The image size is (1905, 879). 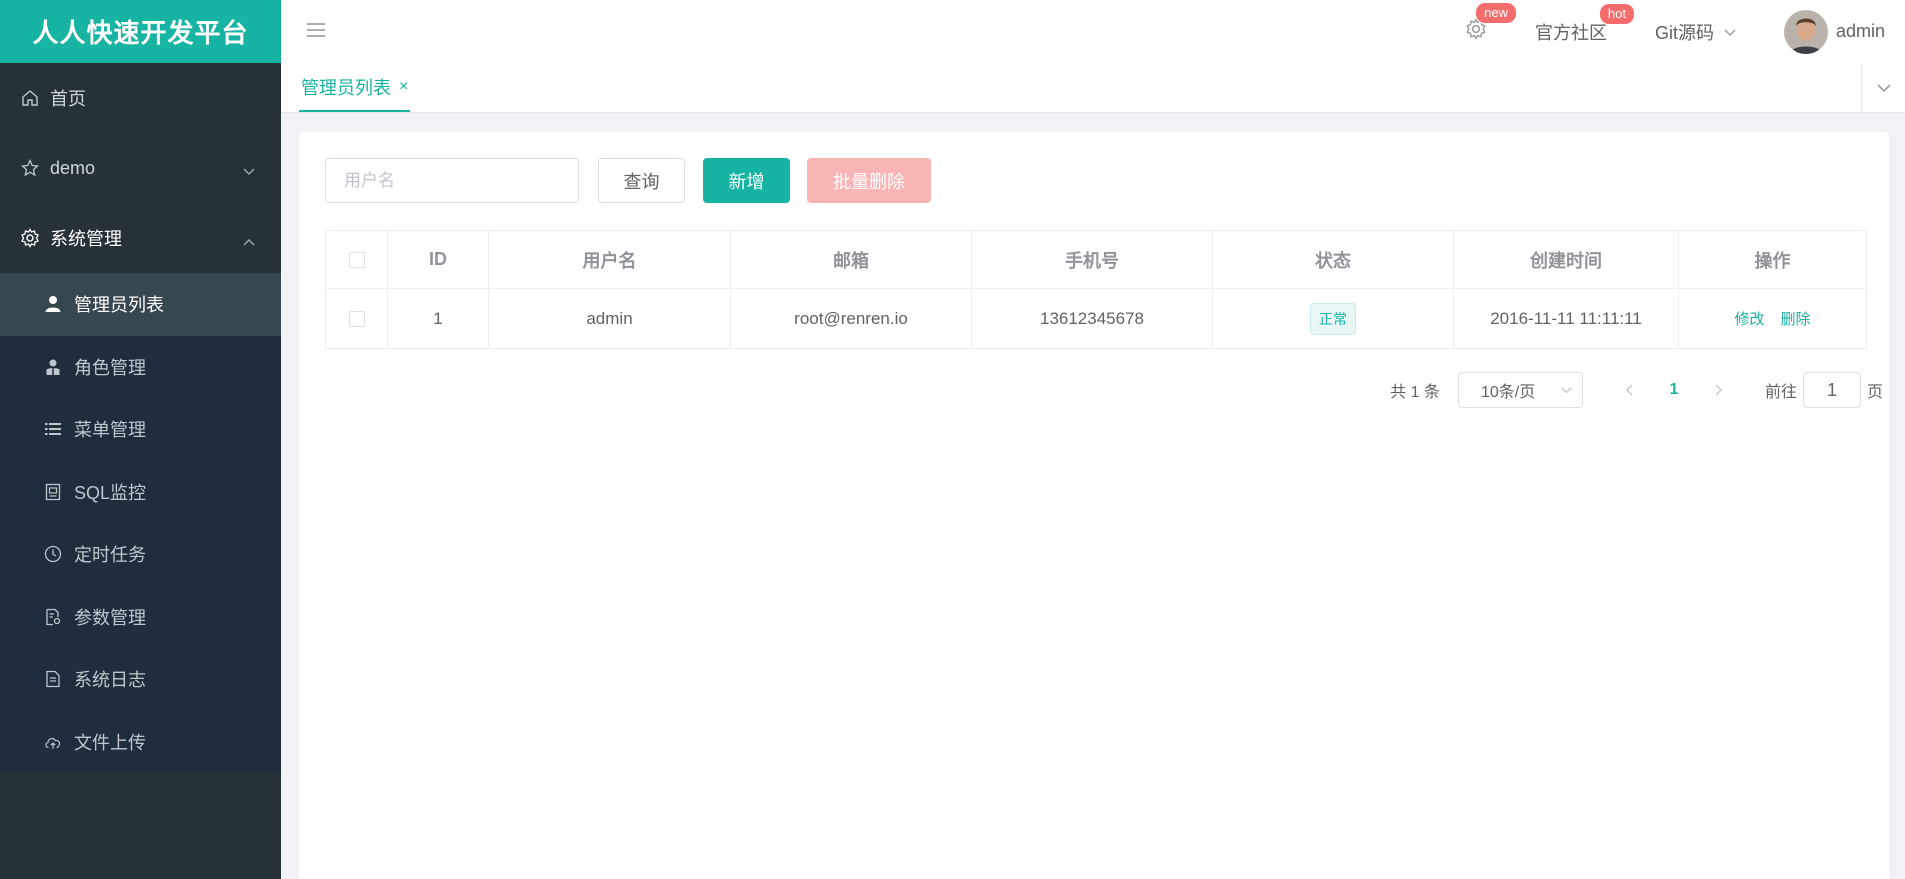 I want to click on tabs-dropdown, so click(x=1883, y=87).